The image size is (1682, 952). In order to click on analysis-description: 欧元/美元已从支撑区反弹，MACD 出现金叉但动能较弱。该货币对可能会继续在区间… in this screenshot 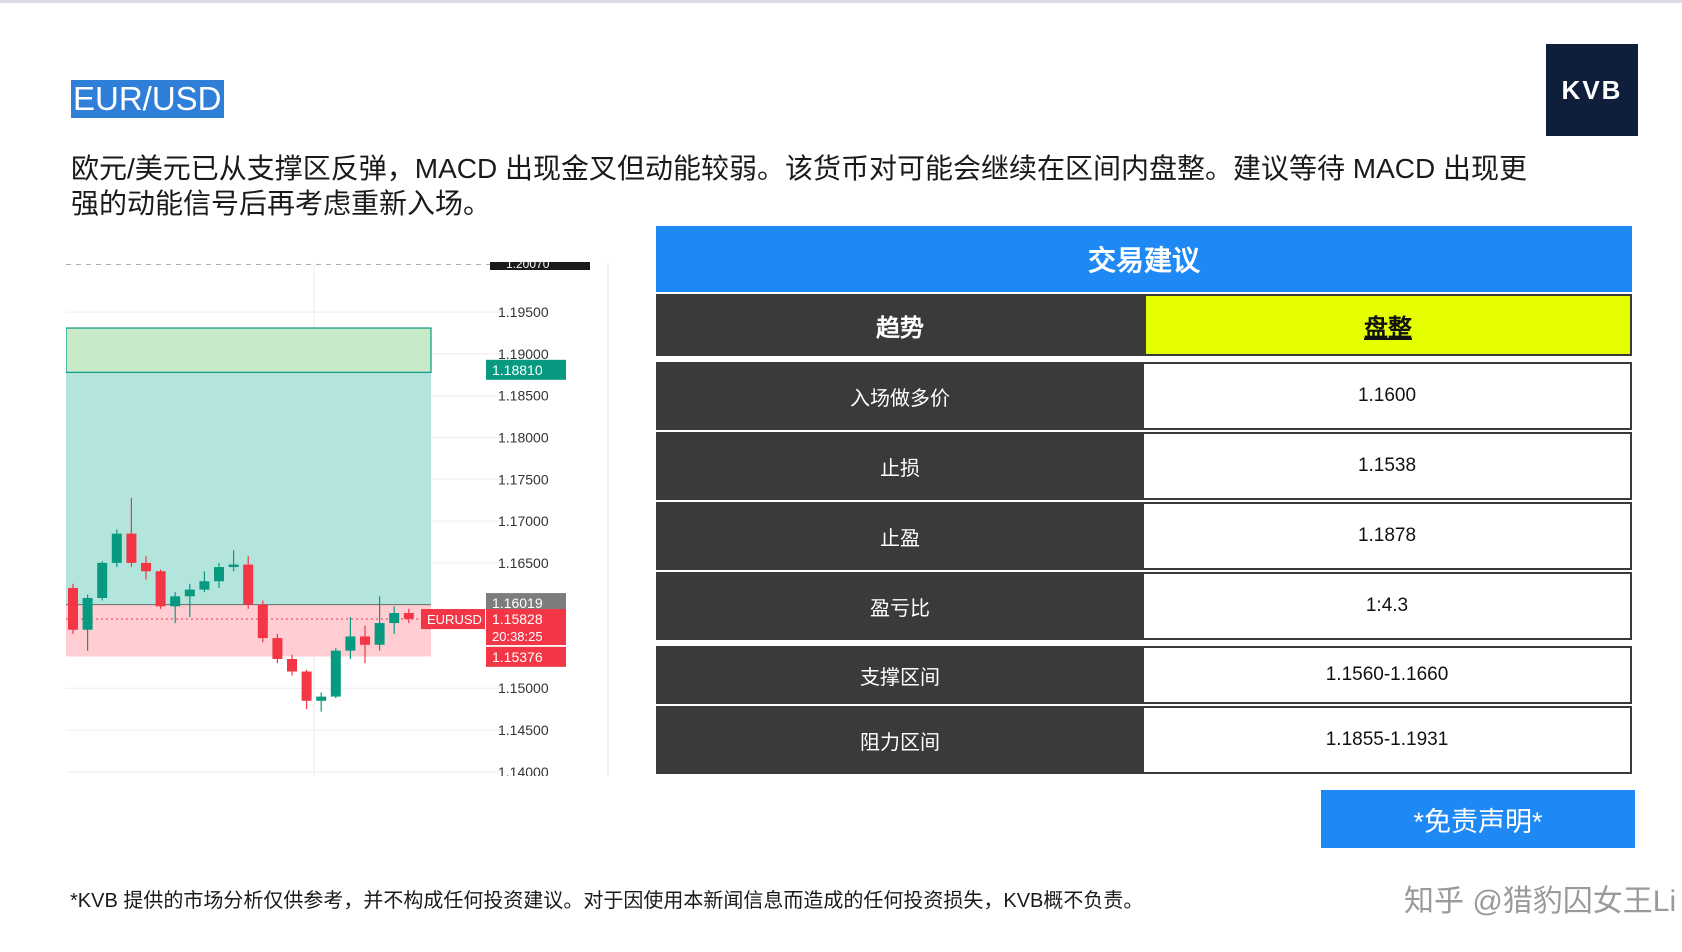, I will do `click(799, 186)`.